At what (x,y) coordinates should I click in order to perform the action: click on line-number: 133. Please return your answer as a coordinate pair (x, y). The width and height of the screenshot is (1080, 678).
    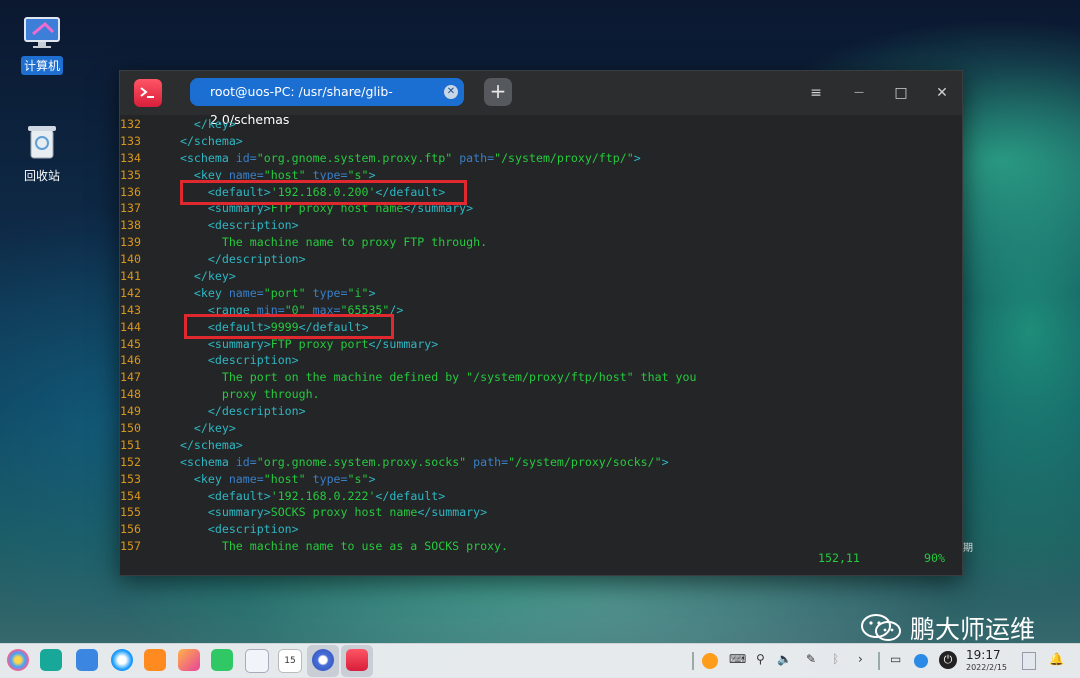
    Looking at the image, I should click on (130, 140).